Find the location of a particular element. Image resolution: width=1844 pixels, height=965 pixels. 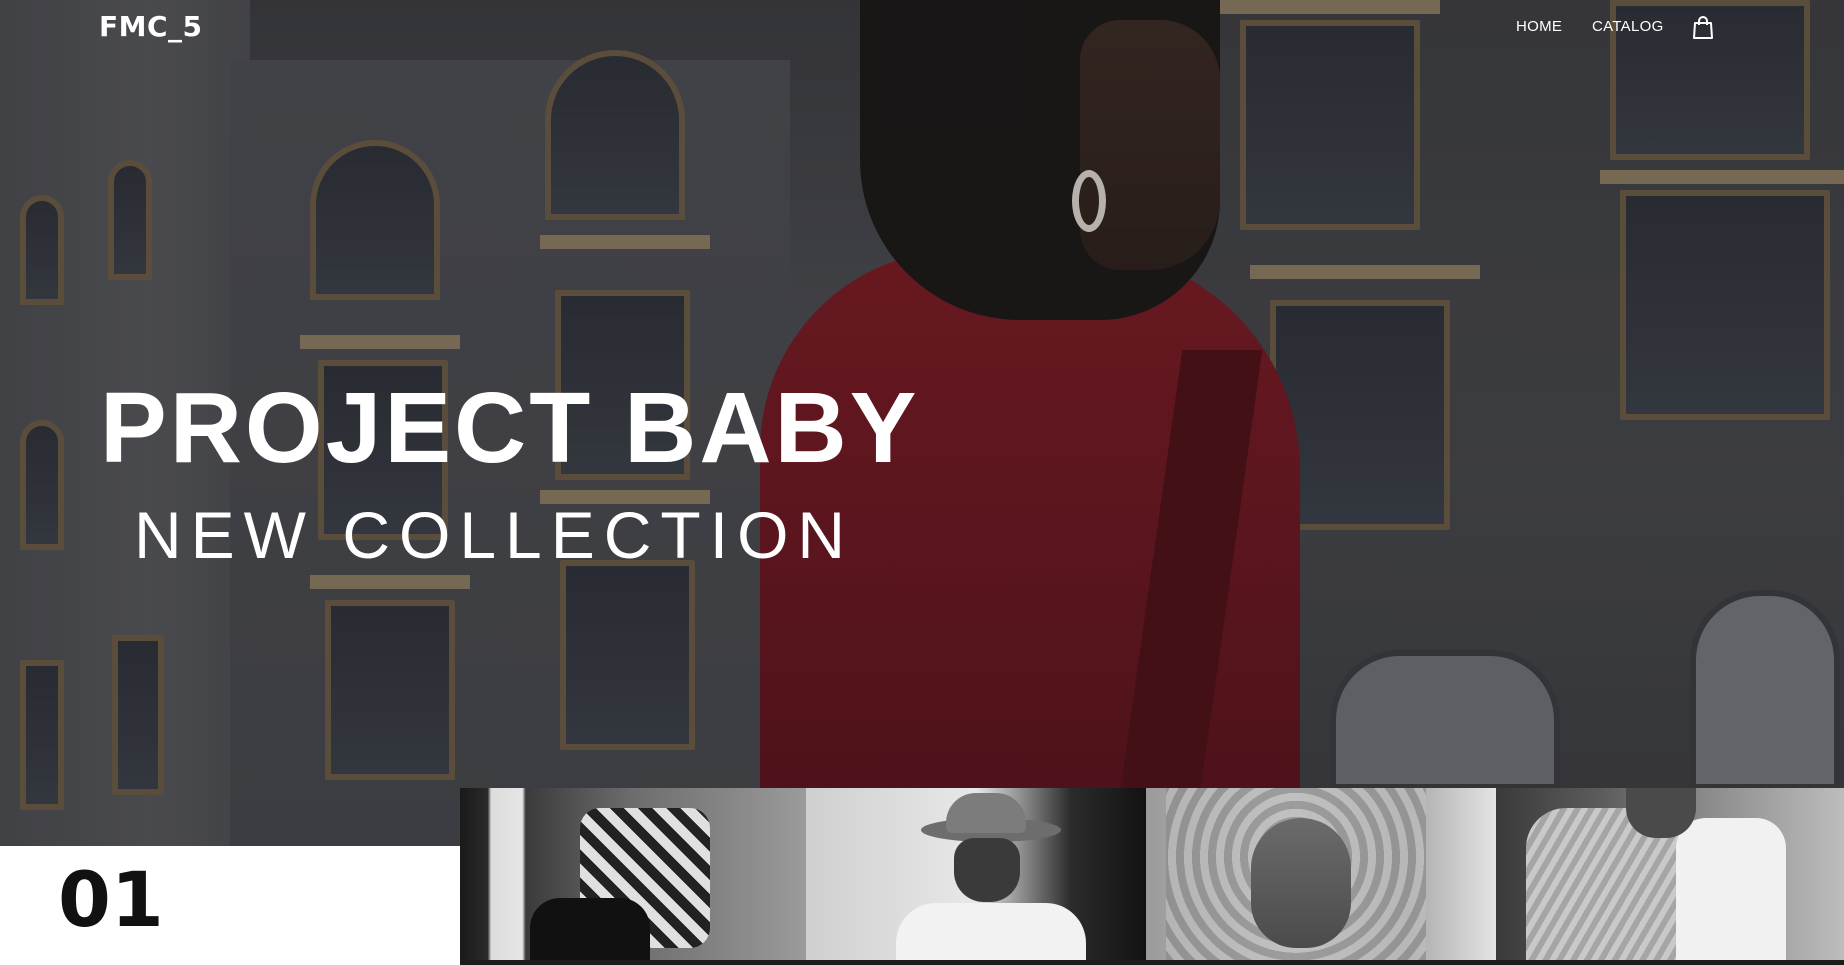

thumbnail-strip is located at coordinates (1152, 876).